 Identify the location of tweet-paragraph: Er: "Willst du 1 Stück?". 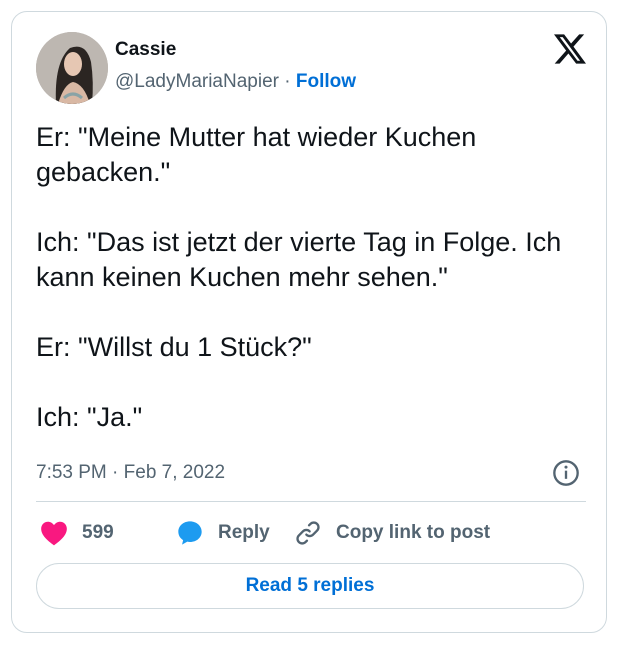
(174, 347).